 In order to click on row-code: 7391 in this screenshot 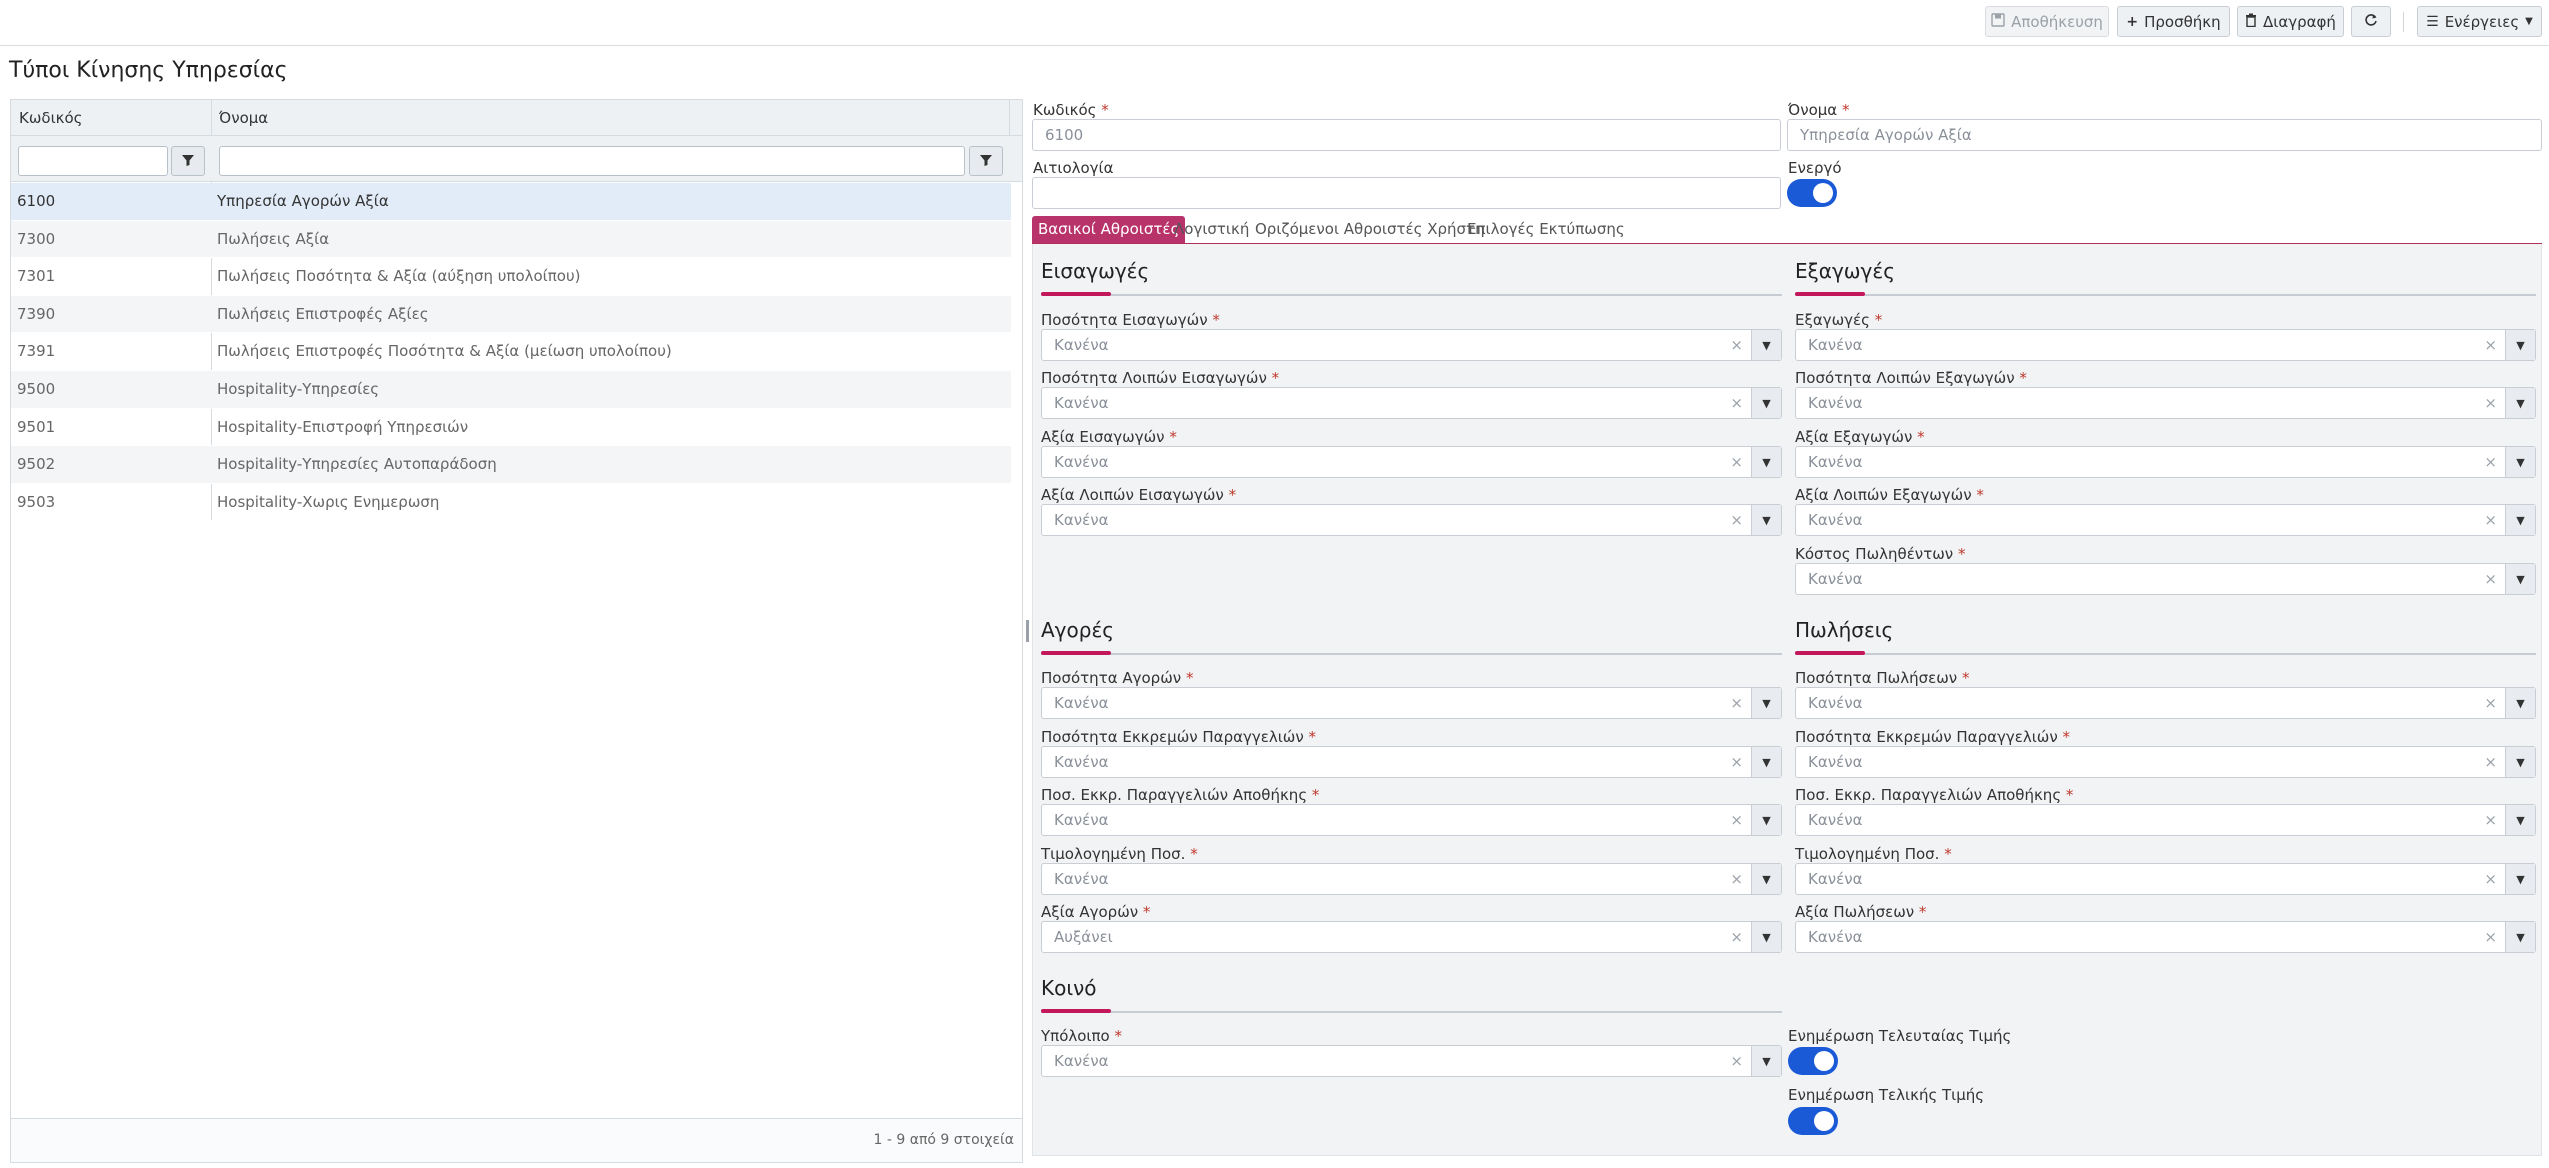, I will do `click(36, 351)`.